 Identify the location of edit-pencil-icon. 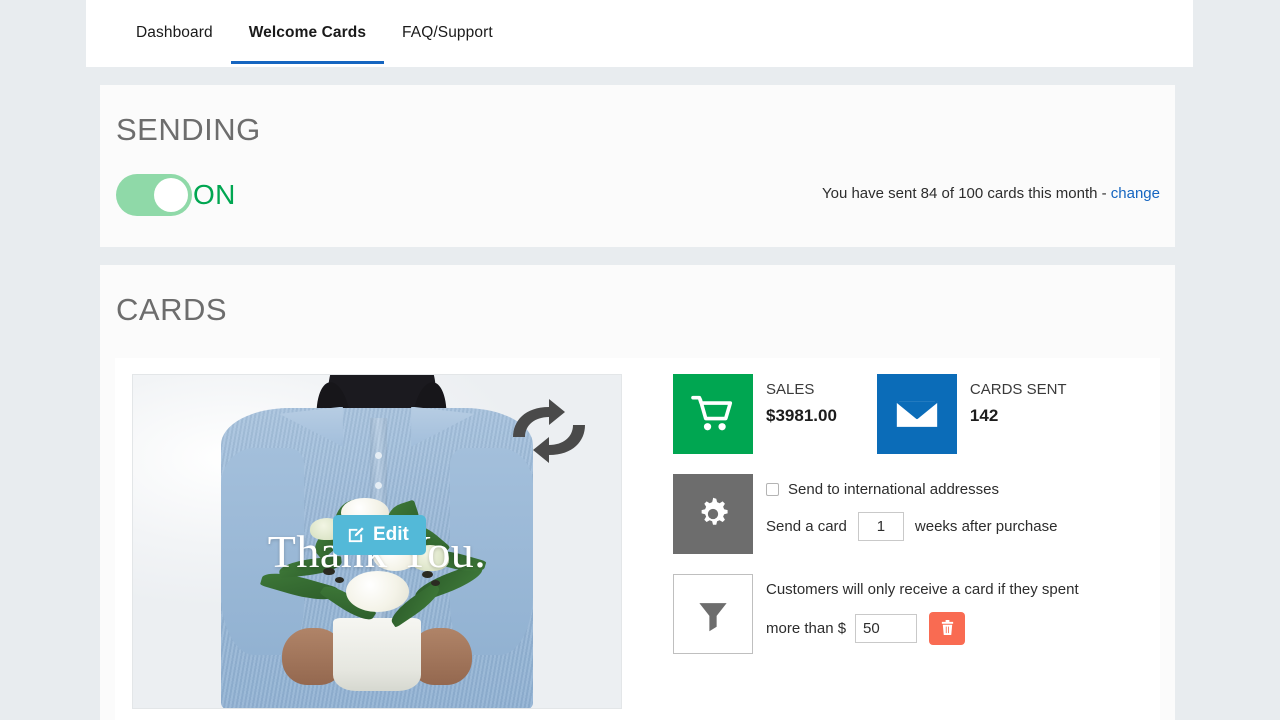
(355, 535).